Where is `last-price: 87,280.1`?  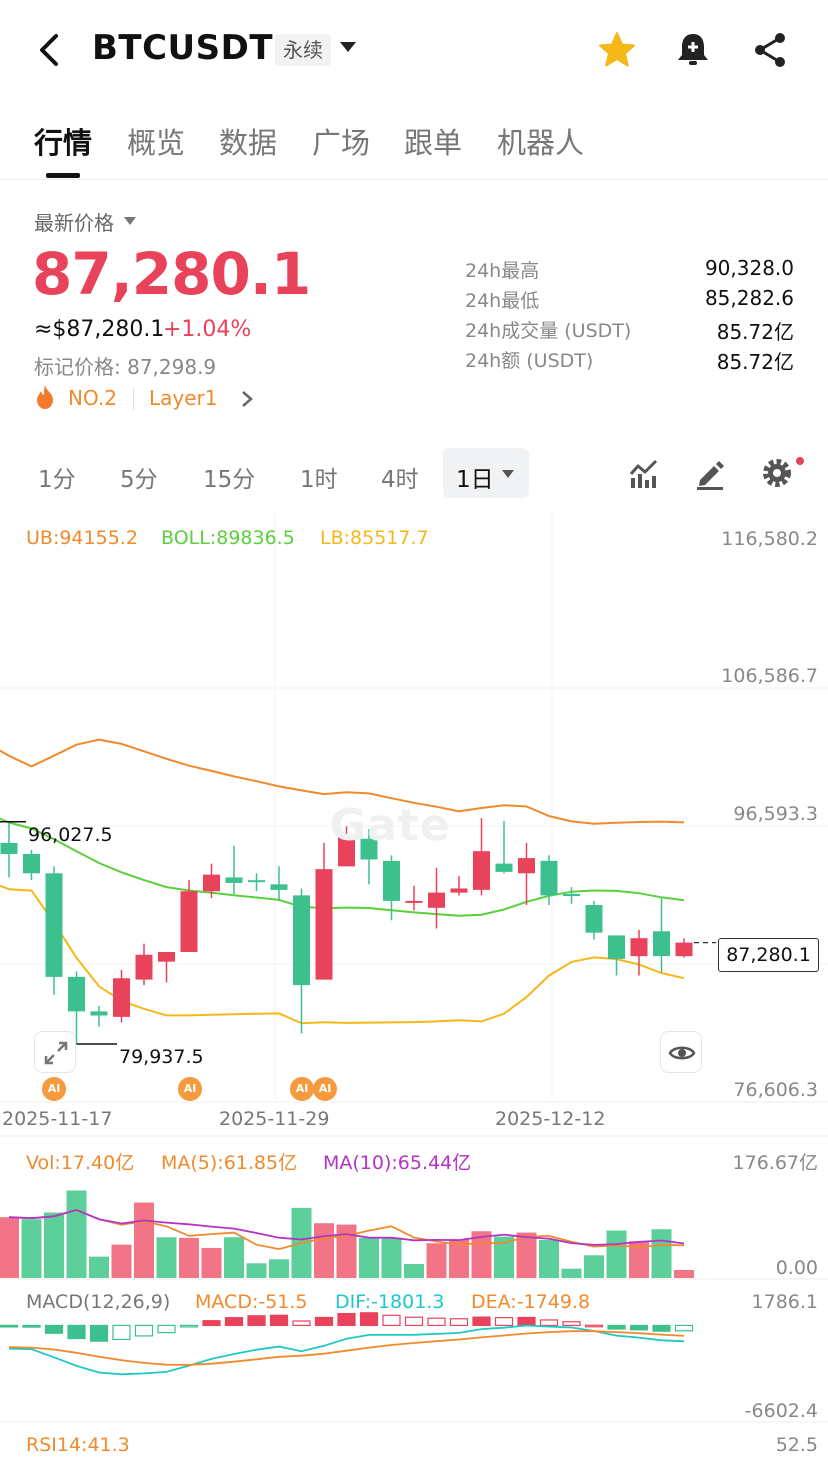
last-price: 87,280.1 is located at coordinates (171, 274).